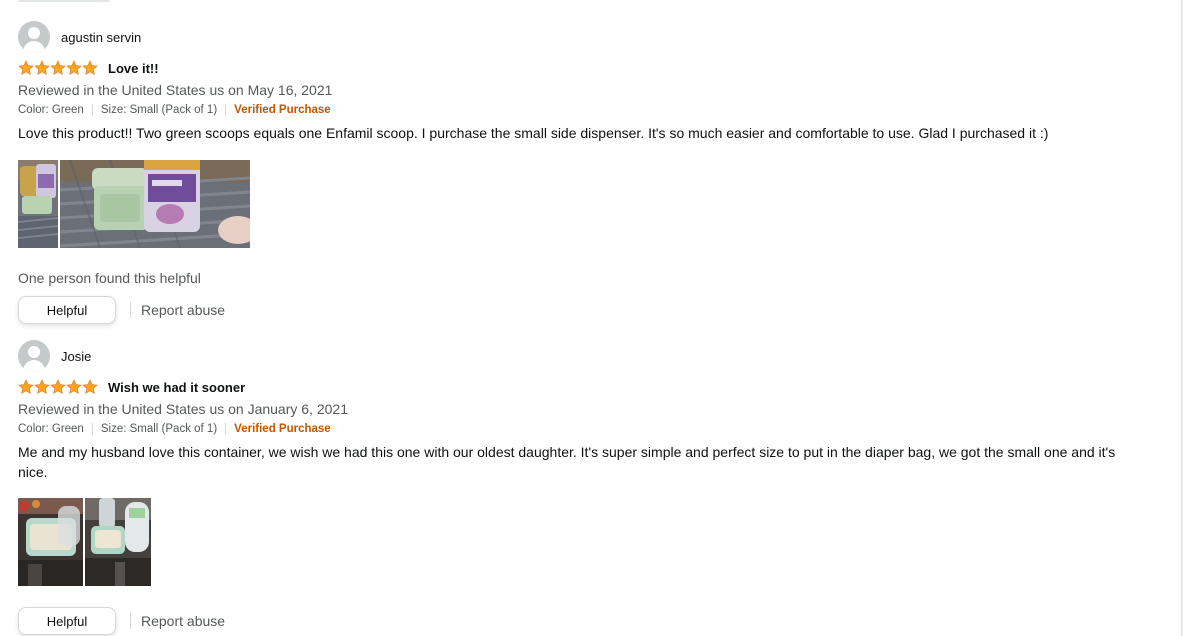  What do you see at coordinates (578, 356) in the screenshot?
I see `reviewer-profile: Josie` at bounding box center [578, 356].